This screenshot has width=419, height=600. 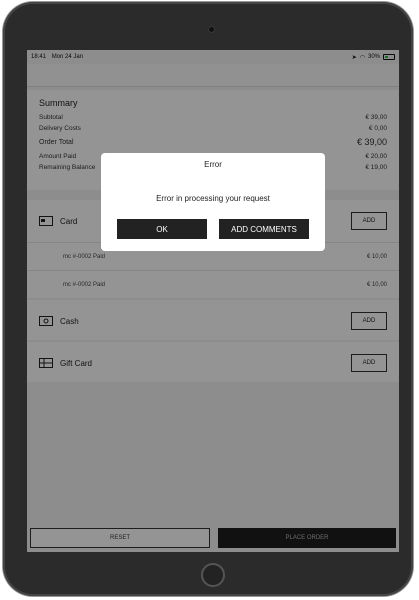 I want to click on dialog-message: Error in processing your request, so click(x=213, y=198).